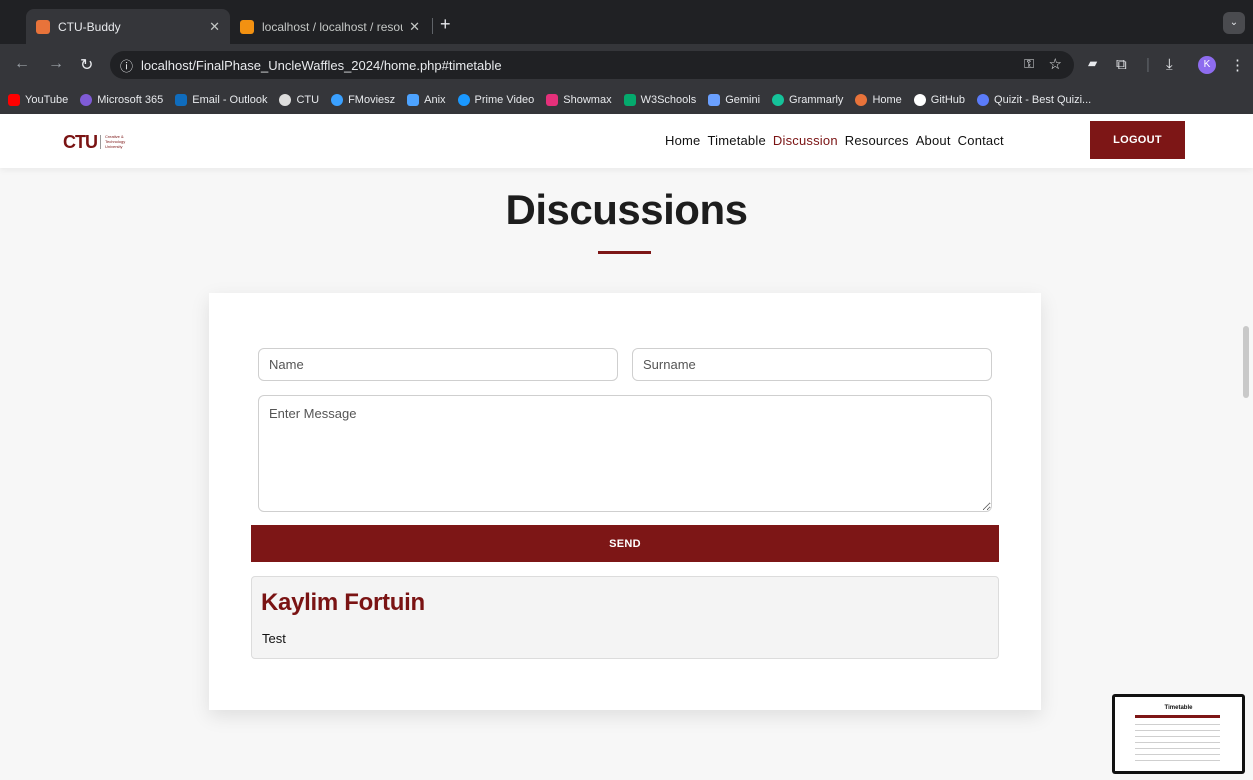 This screenshot has height=780, width=1253. Describe the element at coordinates (413, 100) in the screenshot. I see `anix-play-icon` at that location.